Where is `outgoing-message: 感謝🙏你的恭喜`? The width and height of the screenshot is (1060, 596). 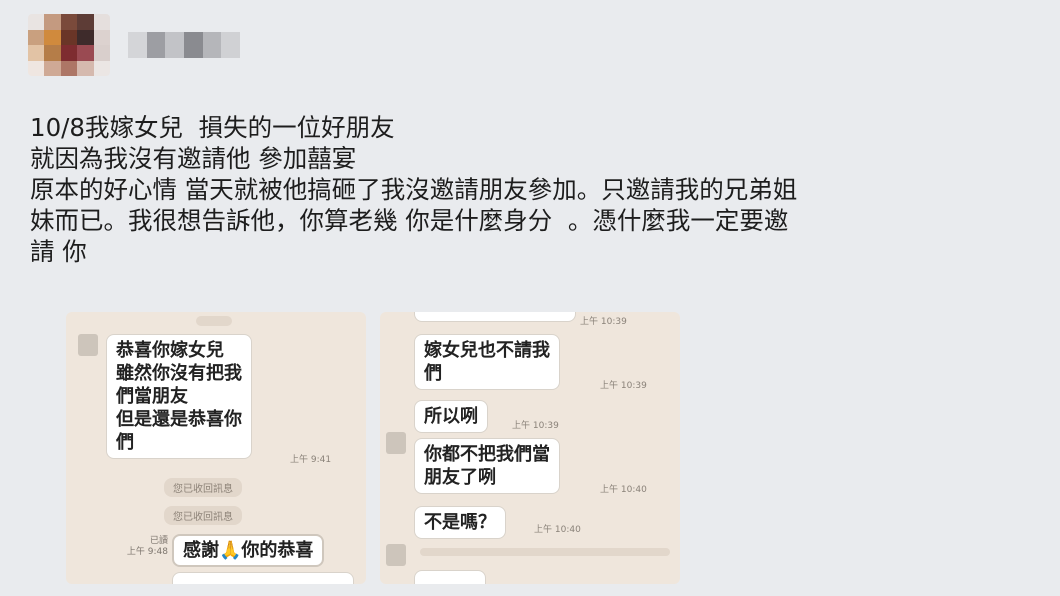
outgoing-message: 感謝🙏你的恭喜 is located at coordinates (248, 550).